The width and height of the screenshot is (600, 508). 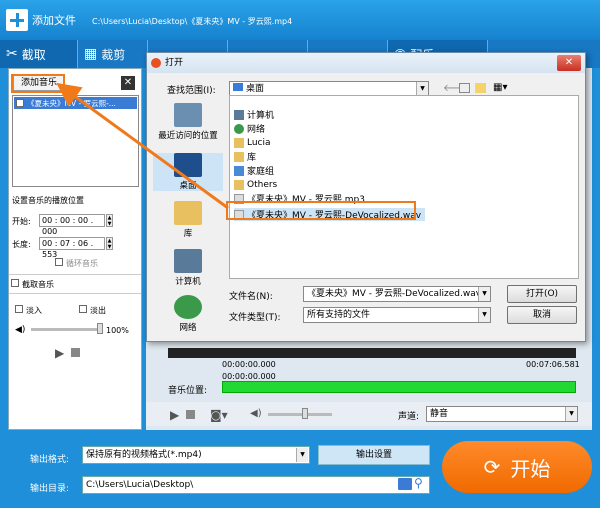 What do you see at coordinates (20, 104) in the screenshot?
I see `music-item-checkbox: ✓` at bounding box center [20, 104].